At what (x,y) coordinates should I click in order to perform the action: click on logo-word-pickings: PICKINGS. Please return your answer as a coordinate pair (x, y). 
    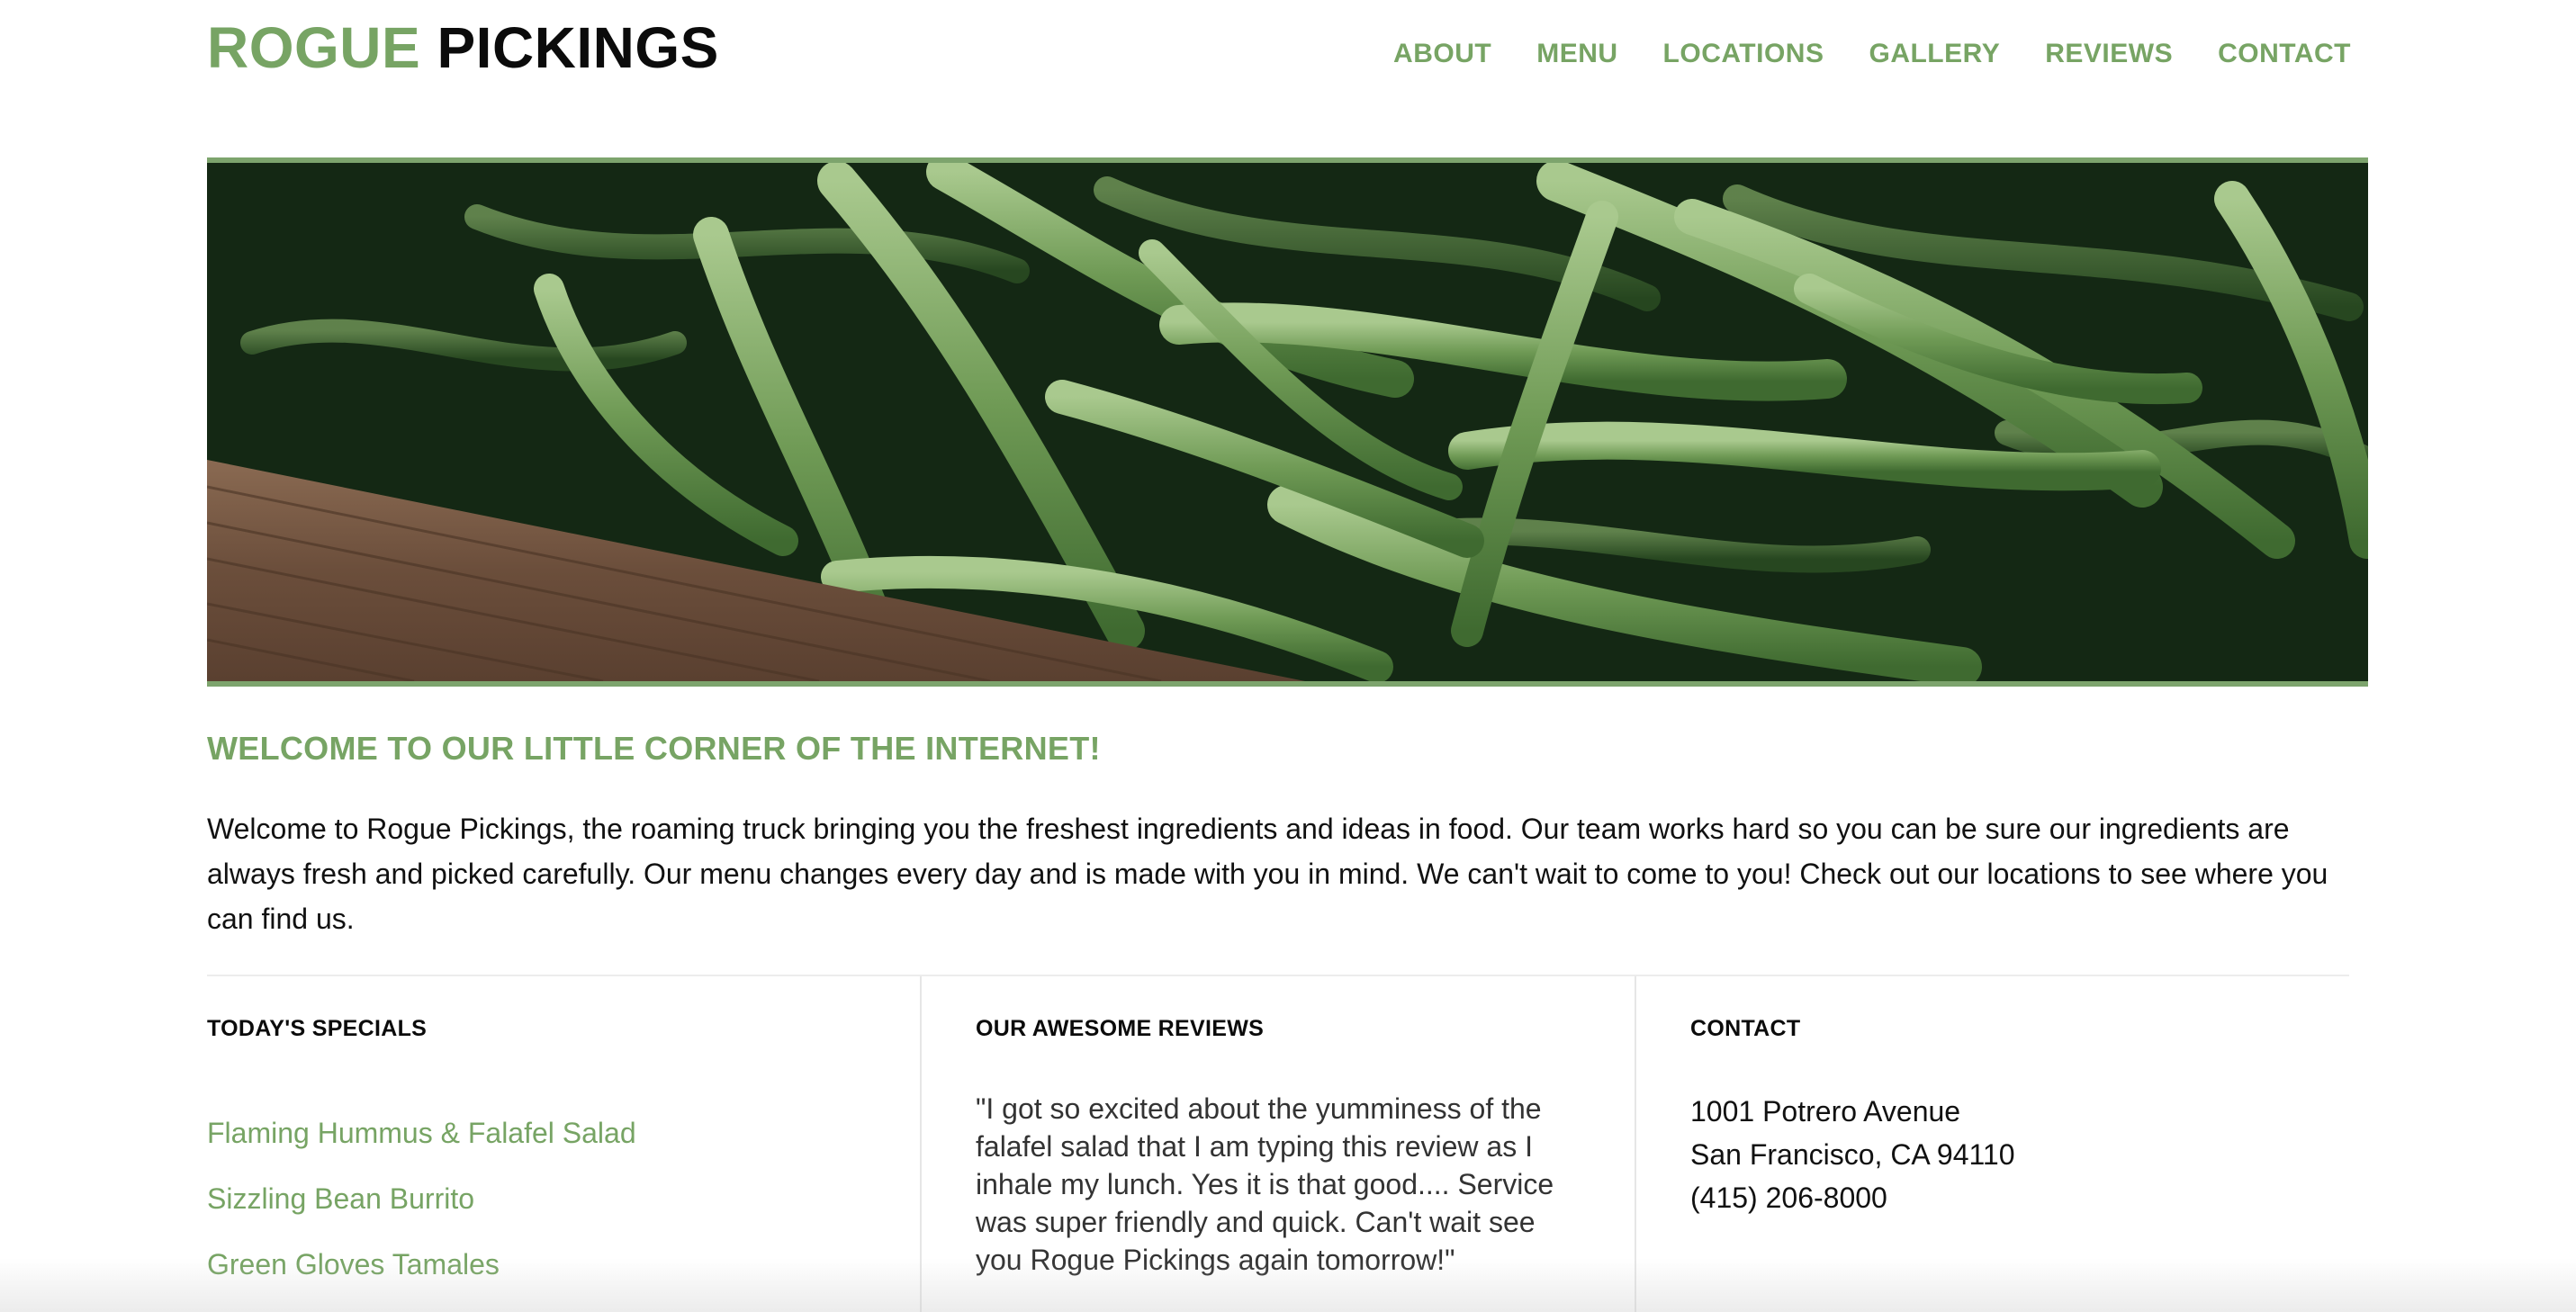
    Looking at the image, I should click on (578, 48).